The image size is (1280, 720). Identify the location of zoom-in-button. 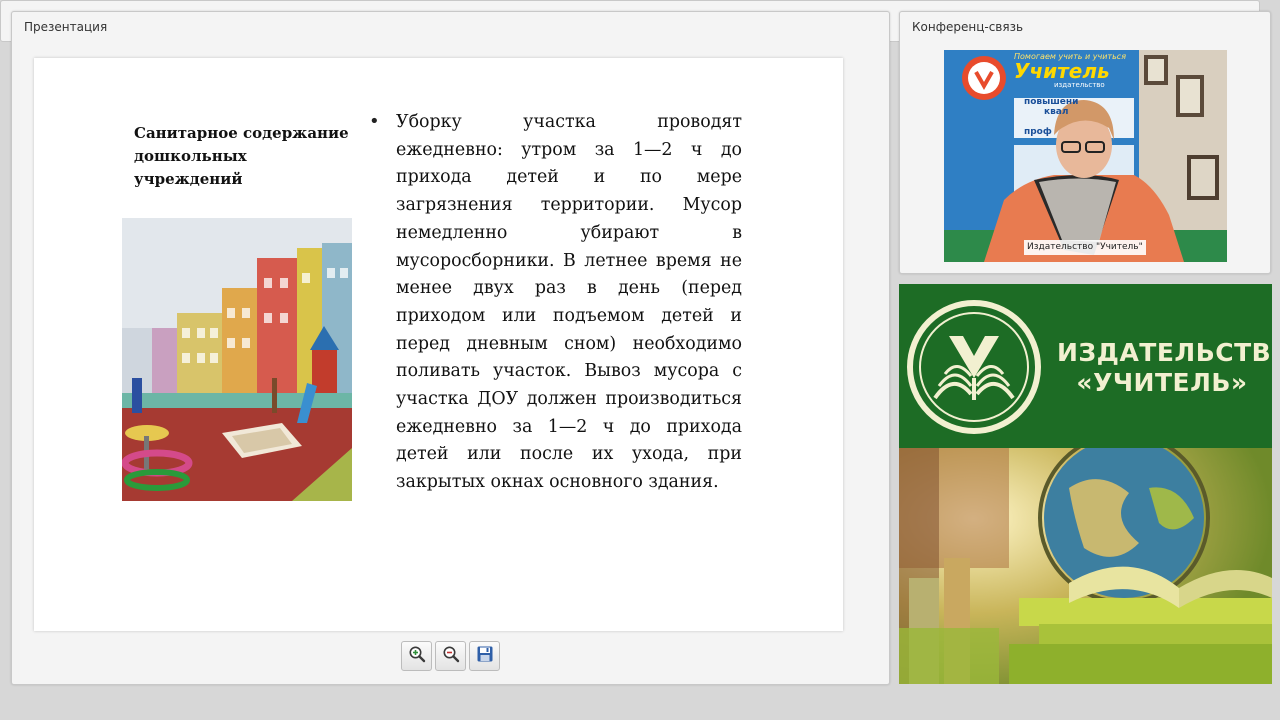
(416, 656).